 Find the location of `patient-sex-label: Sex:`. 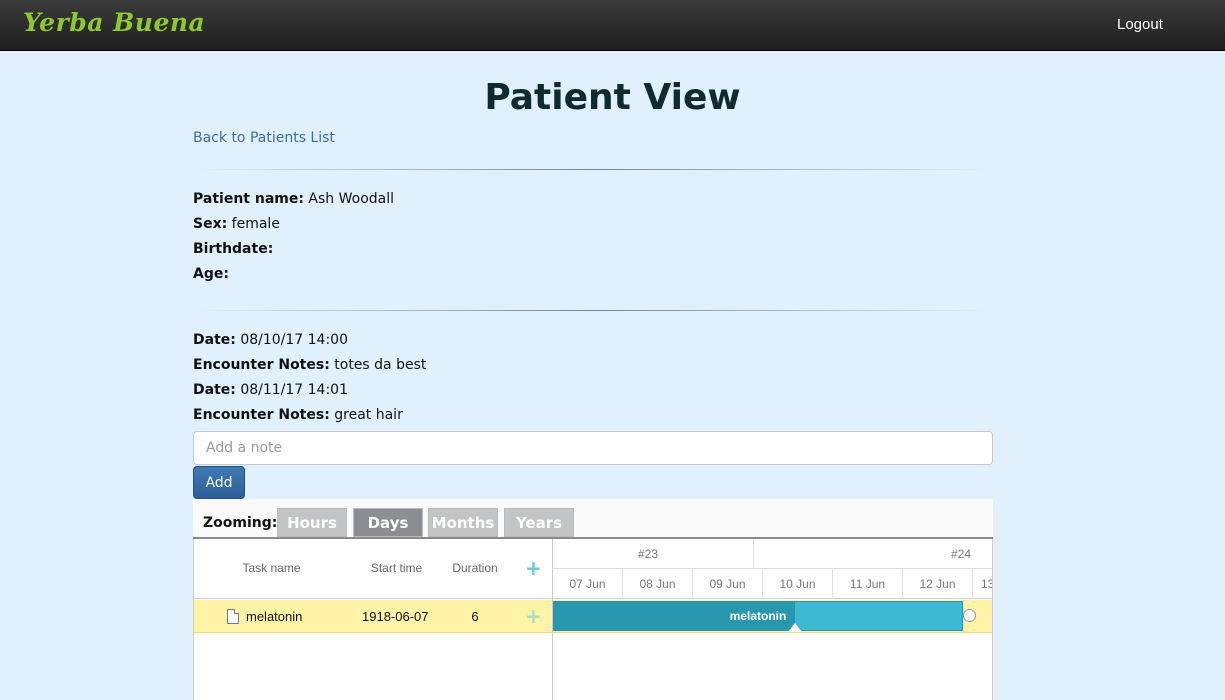

patient-sex-label: Sex: is located at coordinates (210, 224).